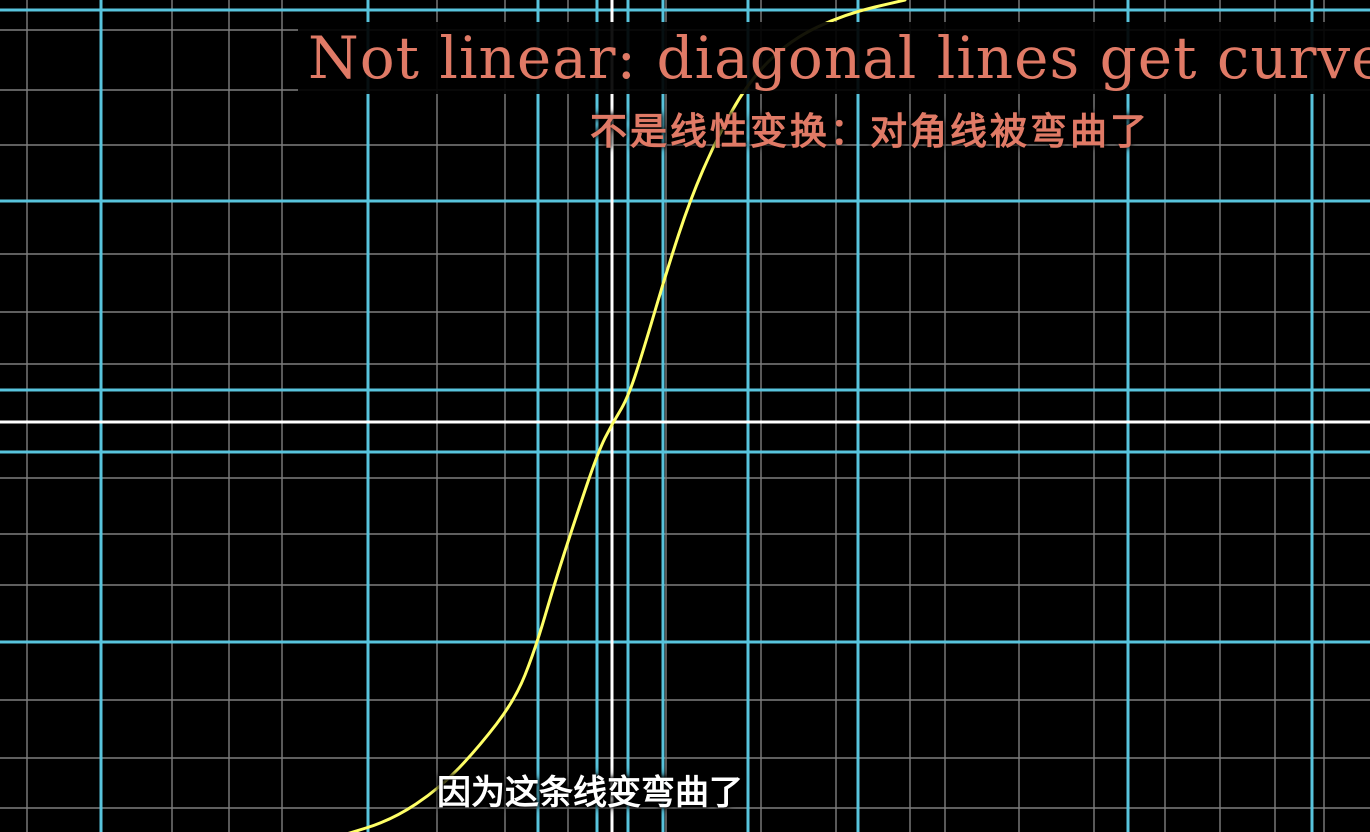 The width and height of the screenshot is (1370, 832). I want to click on title-chinese: 不是线性变换：对角线被弯曲了, so click(870, 131).